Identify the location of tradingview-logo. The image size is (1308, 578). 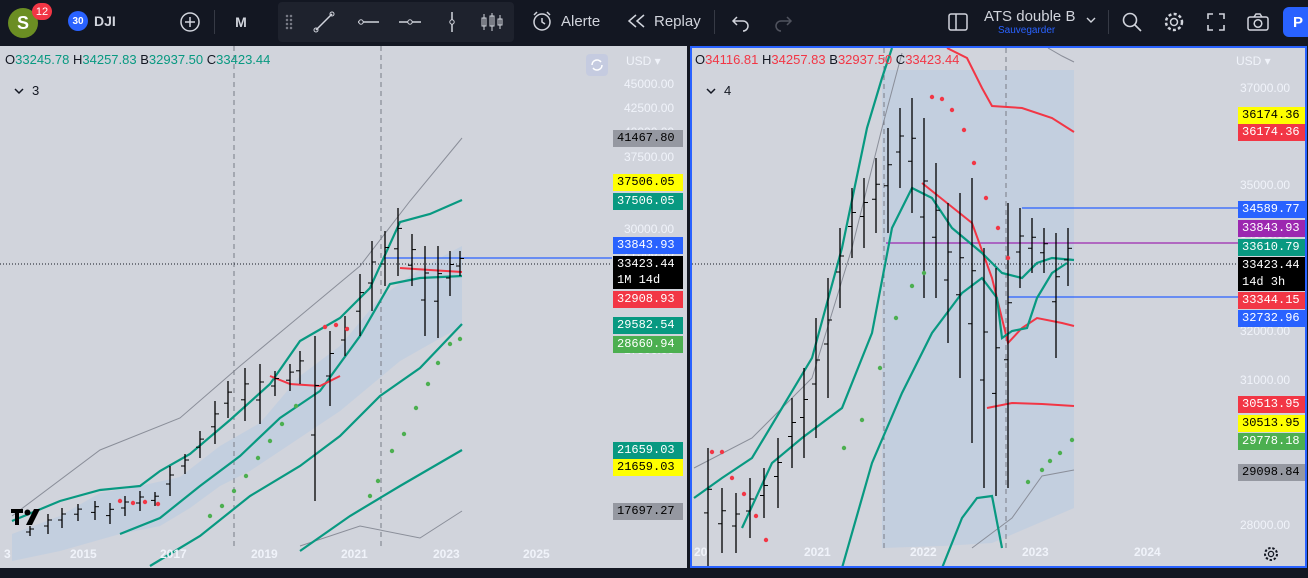
(28, 516).